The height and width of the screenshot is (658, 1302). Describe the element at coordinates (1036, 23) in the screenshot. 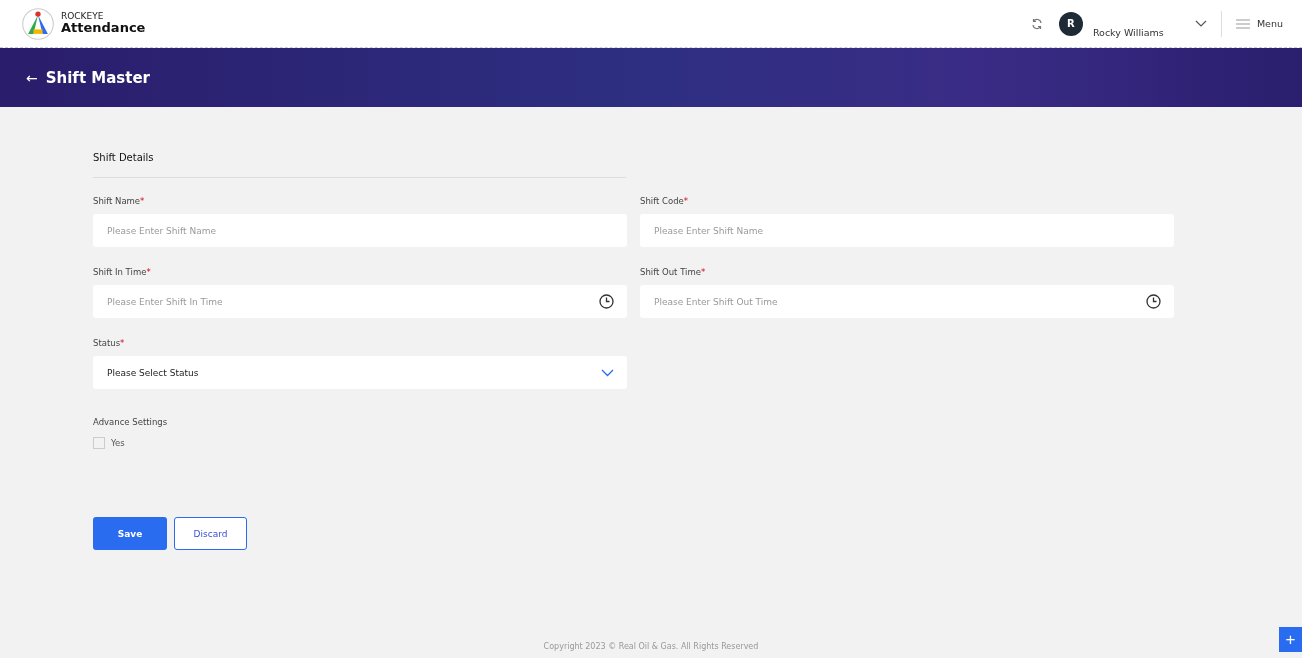

I see `refresh-icon` at that location.